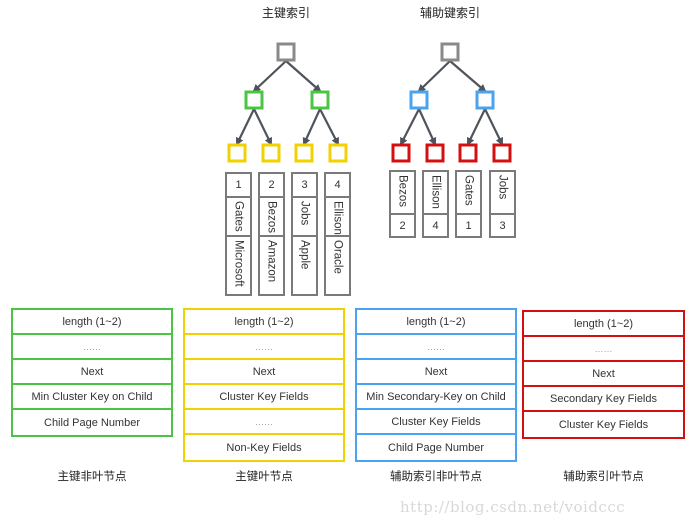  What do you see at coordinates (436, 476) in the screenshot?
I see `format-caption: 辅助索引非叶节点` at bounding box center [436, 476].